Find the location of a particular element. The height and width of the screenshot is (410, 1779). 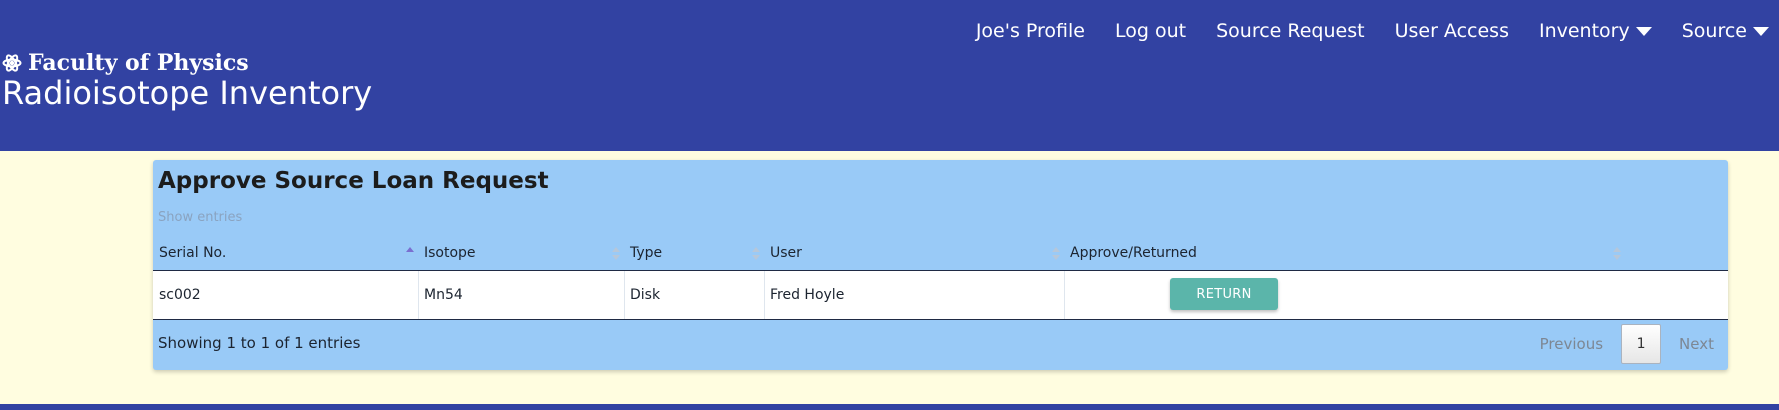

nav-source-dropdown: Source is located at coordinates (1725, 31).